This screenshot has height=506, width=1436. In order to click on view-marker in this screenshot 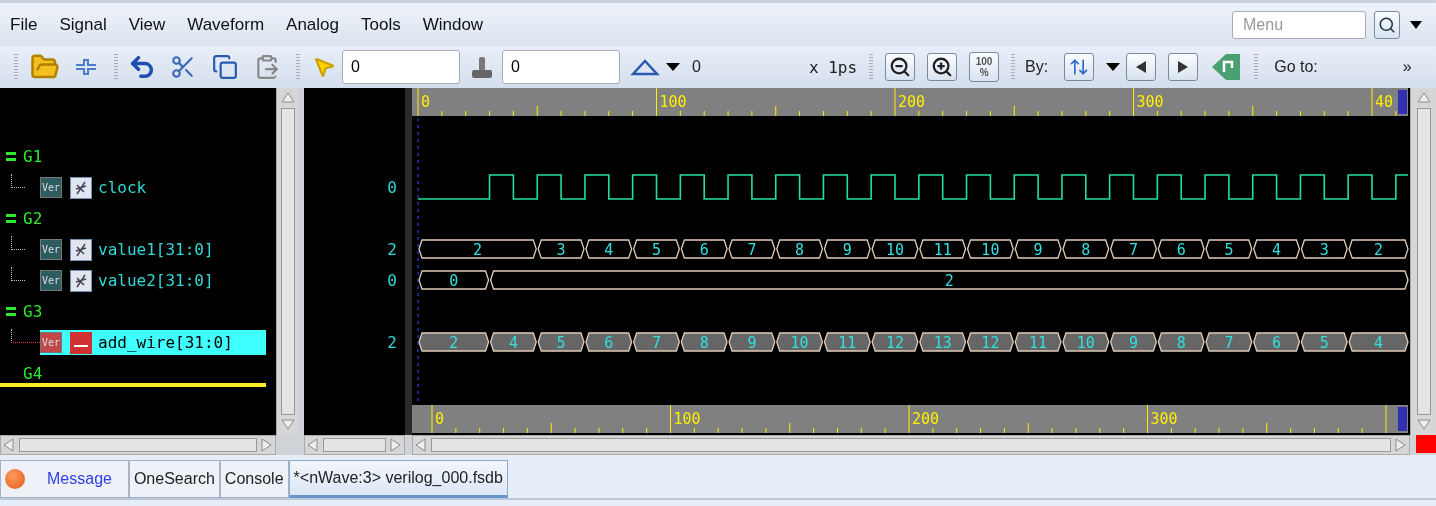, I will do `click(1402, 102)`.